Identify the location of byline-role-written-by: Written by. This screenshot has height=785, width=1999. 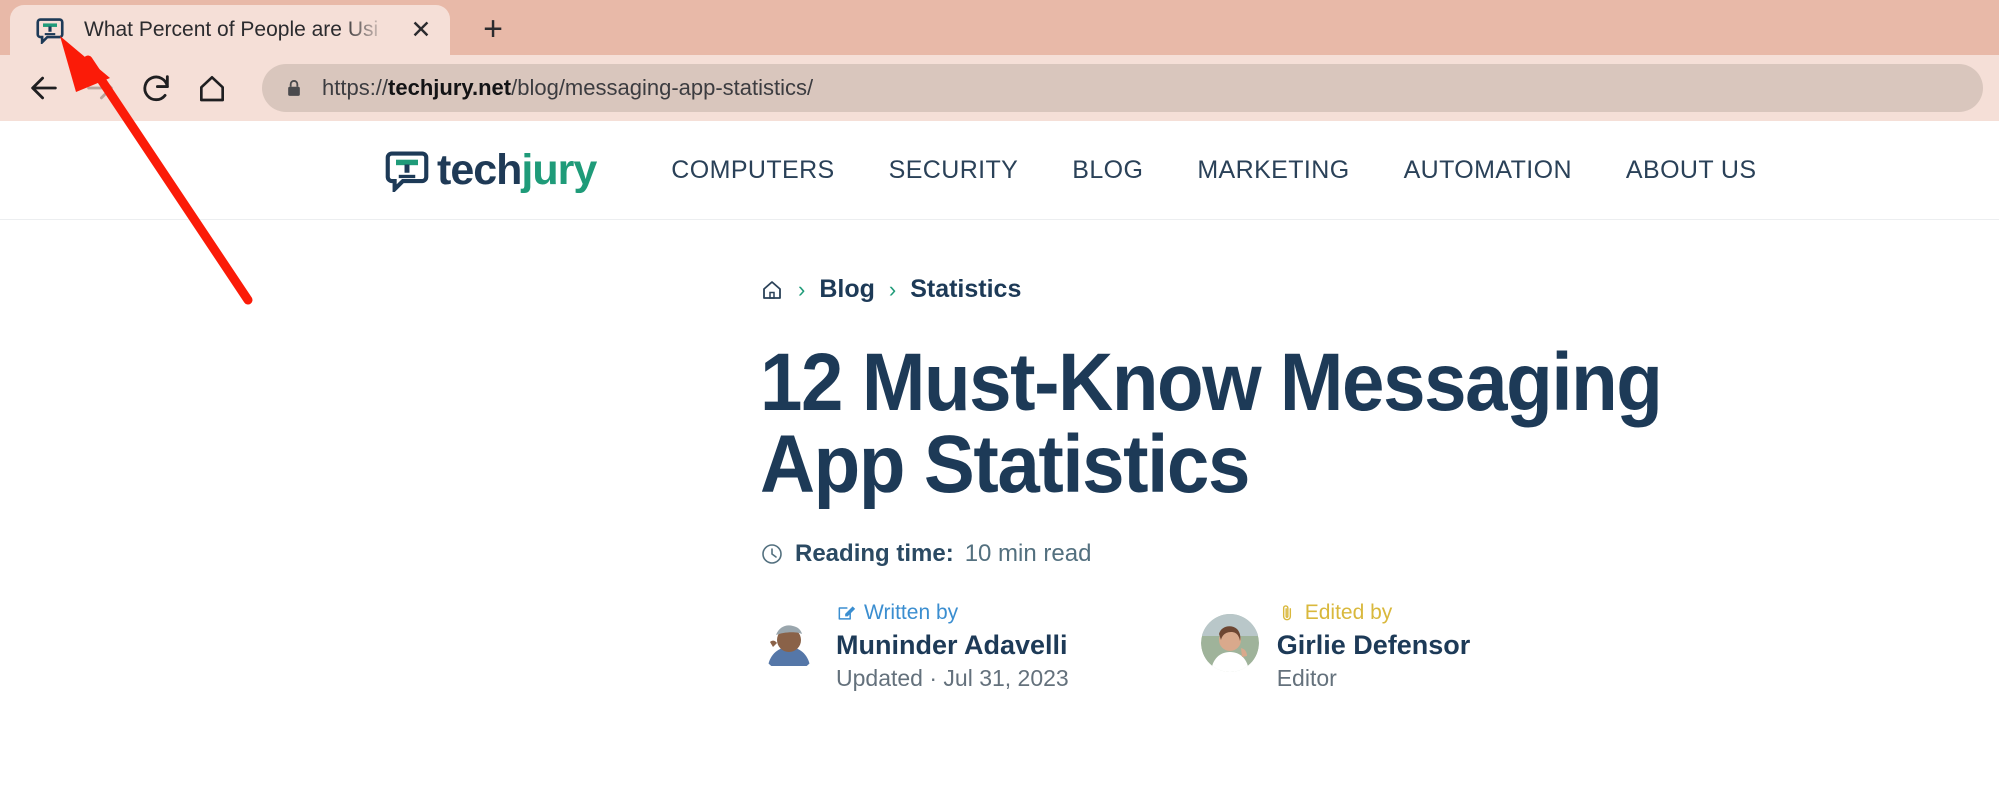
(952, 613).